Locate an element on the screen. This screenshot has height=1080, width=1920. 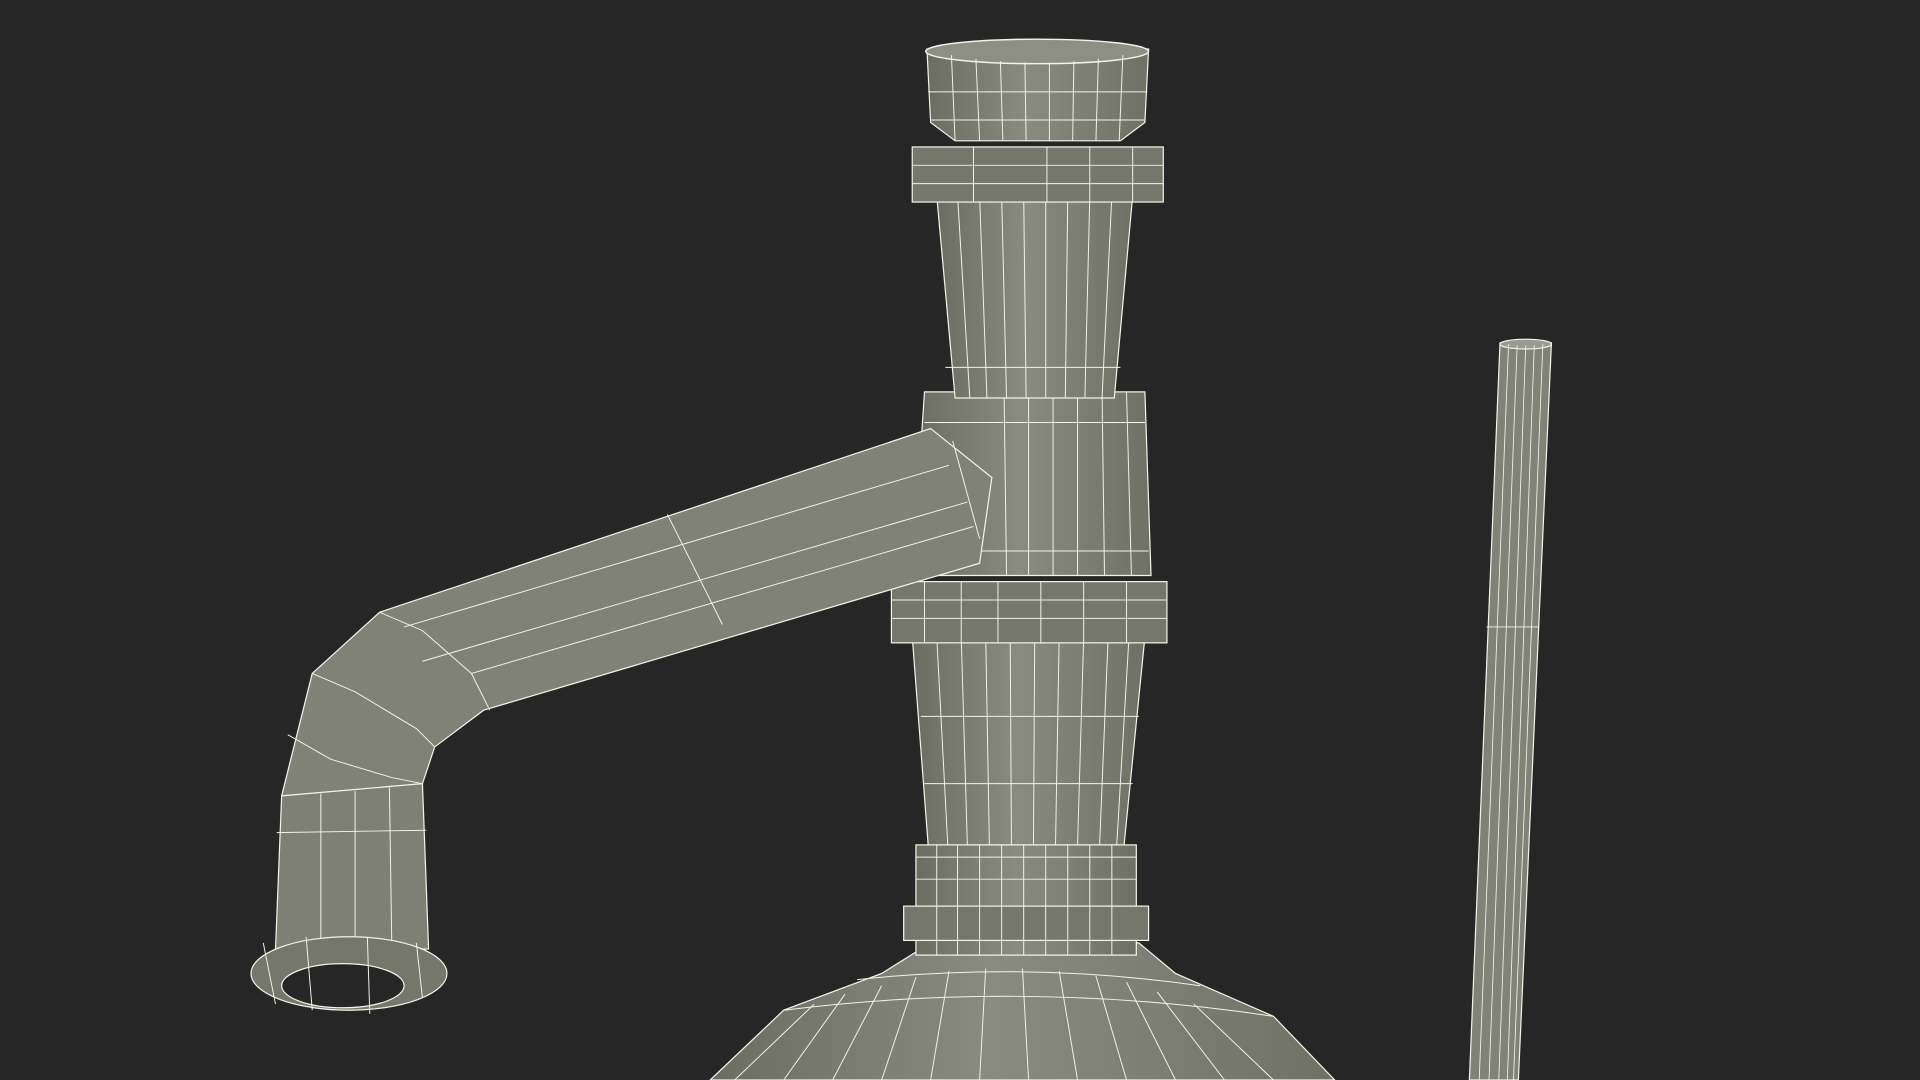
column-middle is located at coordinates (1029, 713).